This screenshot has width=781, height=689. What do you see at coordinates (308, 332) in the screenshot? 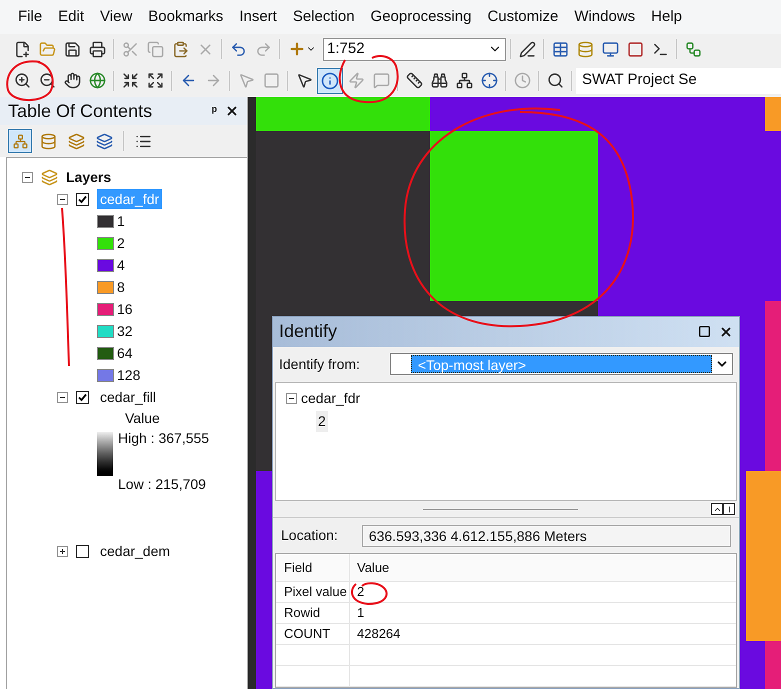
I see `window-title: Identify` at bounding box center [308, 332].